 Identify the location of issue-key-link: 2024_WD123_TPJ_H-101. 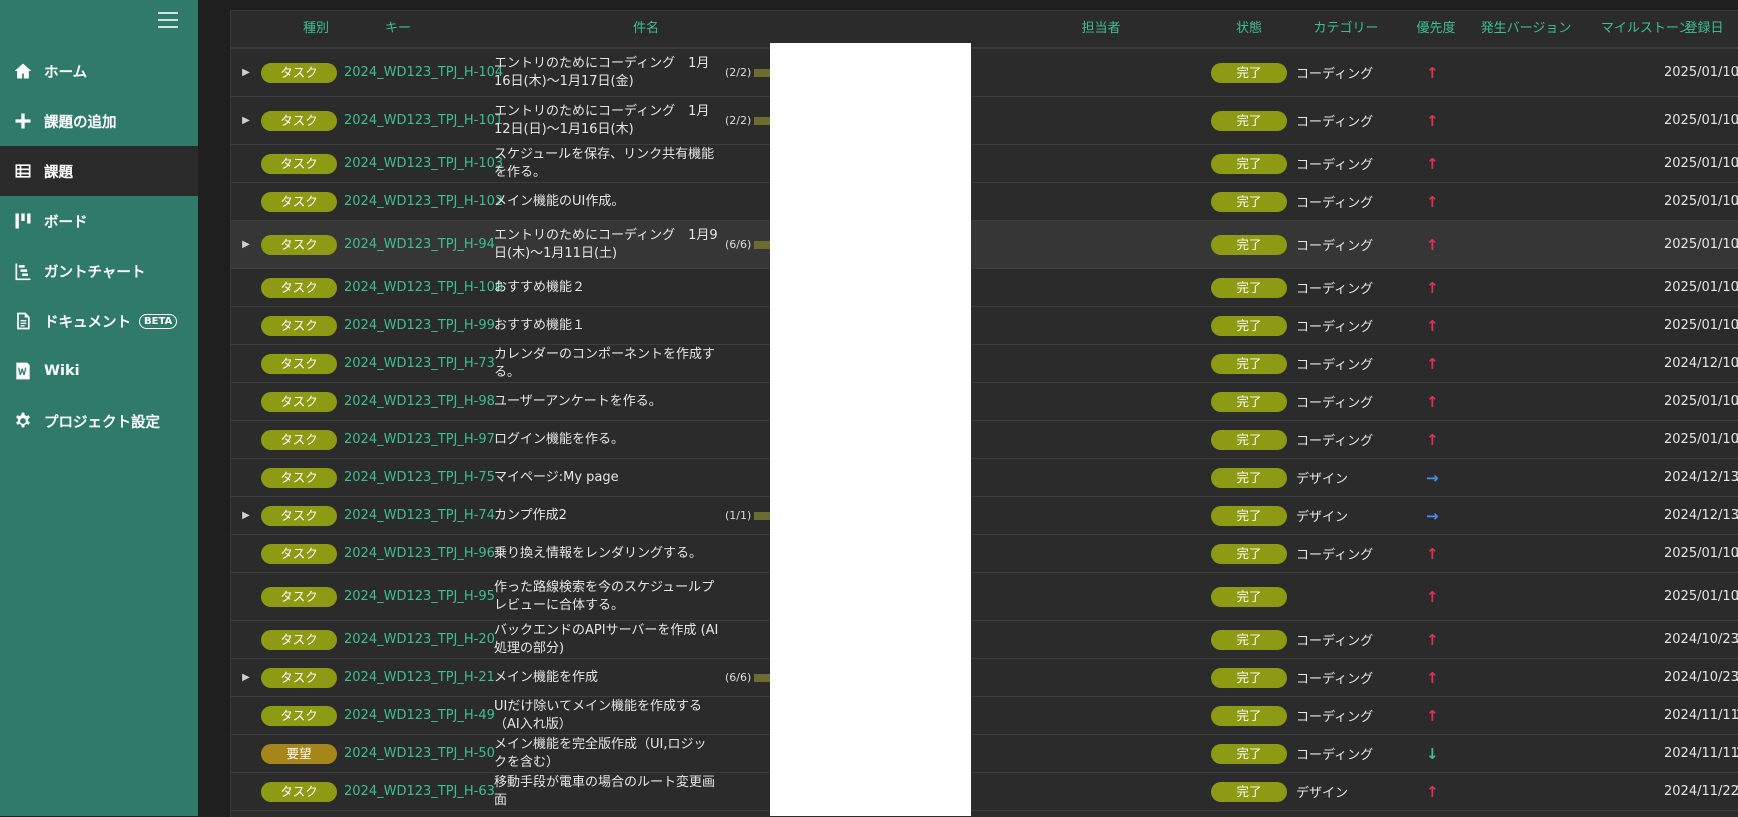
(423, 120).